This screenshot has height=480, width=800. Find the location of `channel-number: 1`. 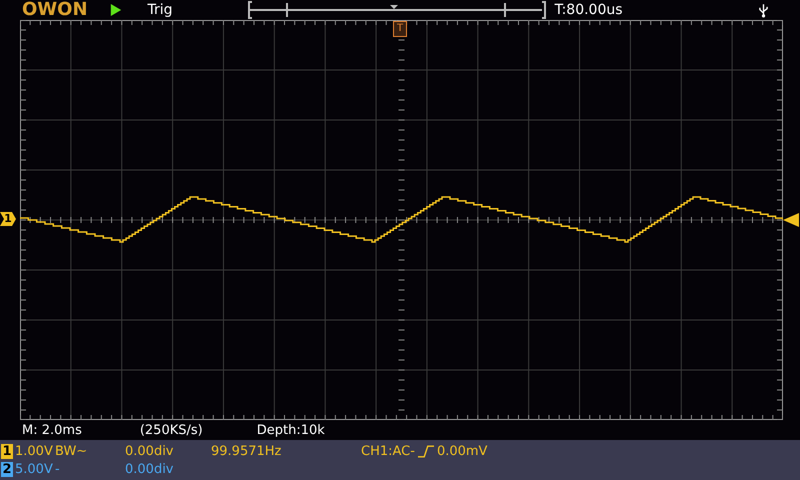

channel-number: 1 is located at coordinates (7, 451).